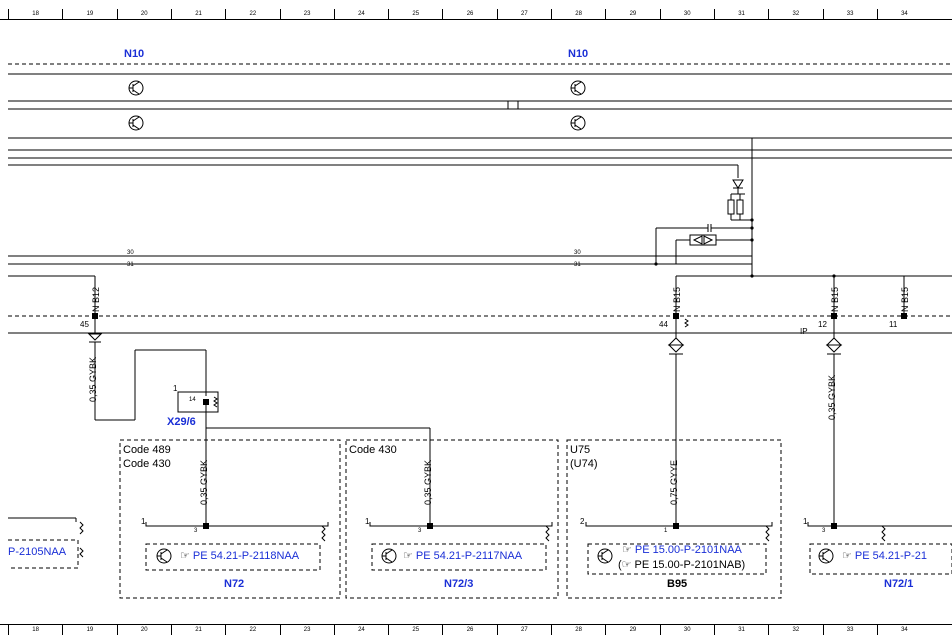 Image resolution: width=952 pixels, height=644 pixels. Describe the element at coordinates (682, 550) in the screenshot. I see `page-reference-link: ☞ PE 15.00-P-2101NAA` at that location.